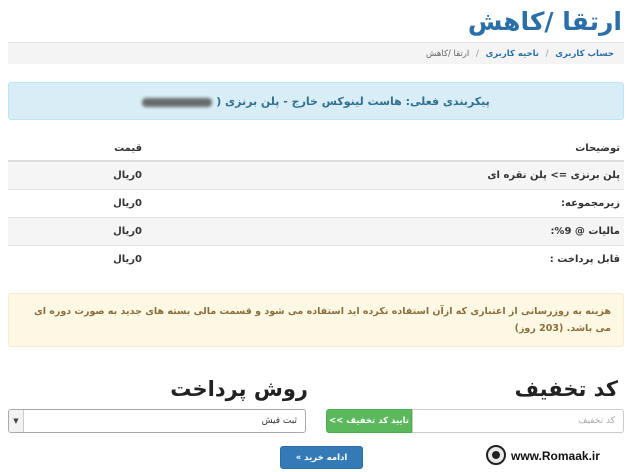 The width and height of the screenshot is (632, 472). What do you see at coordinates (77, 149) in the screenshot?
I see `header-price: قیمت` at bounding box center [77, 149].